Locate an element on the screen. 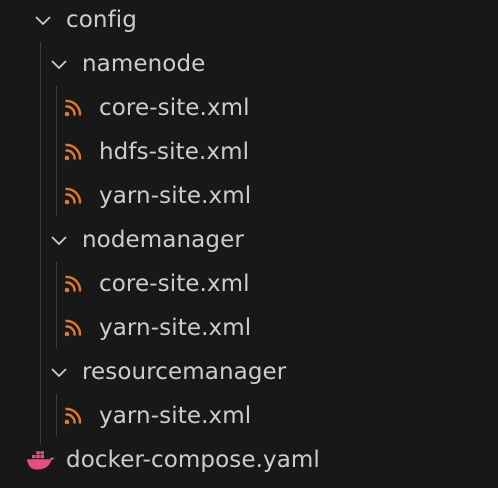 The image size is (498, 488). file-nodemanager-core-site: core-site.xml is located at coordinates (249, 284).